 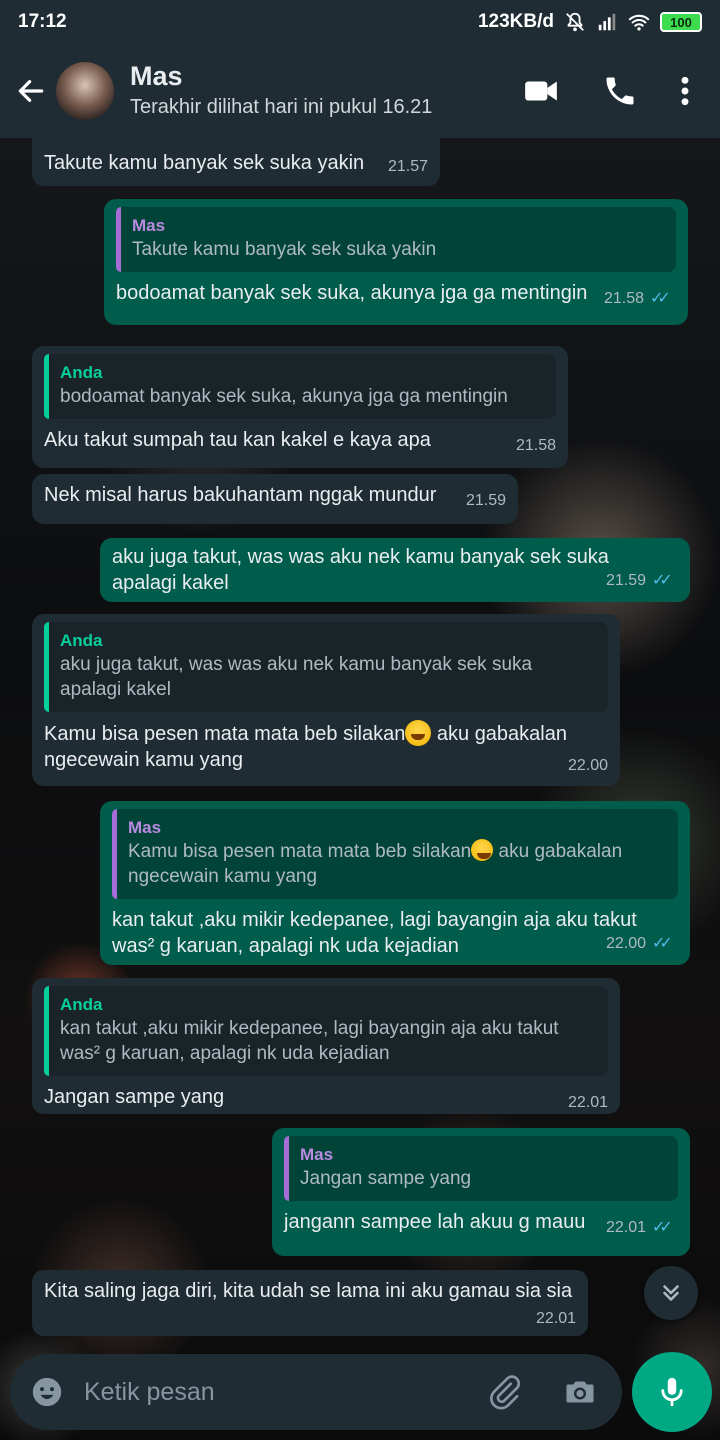 I want to click on back-arrow-icon, so click(x=31, y=91).